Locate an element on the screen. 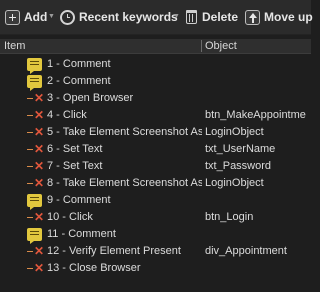 This screenshot has height=292, width=320. step-label: 13 - Close Browser is located at coordinates (94, 268).